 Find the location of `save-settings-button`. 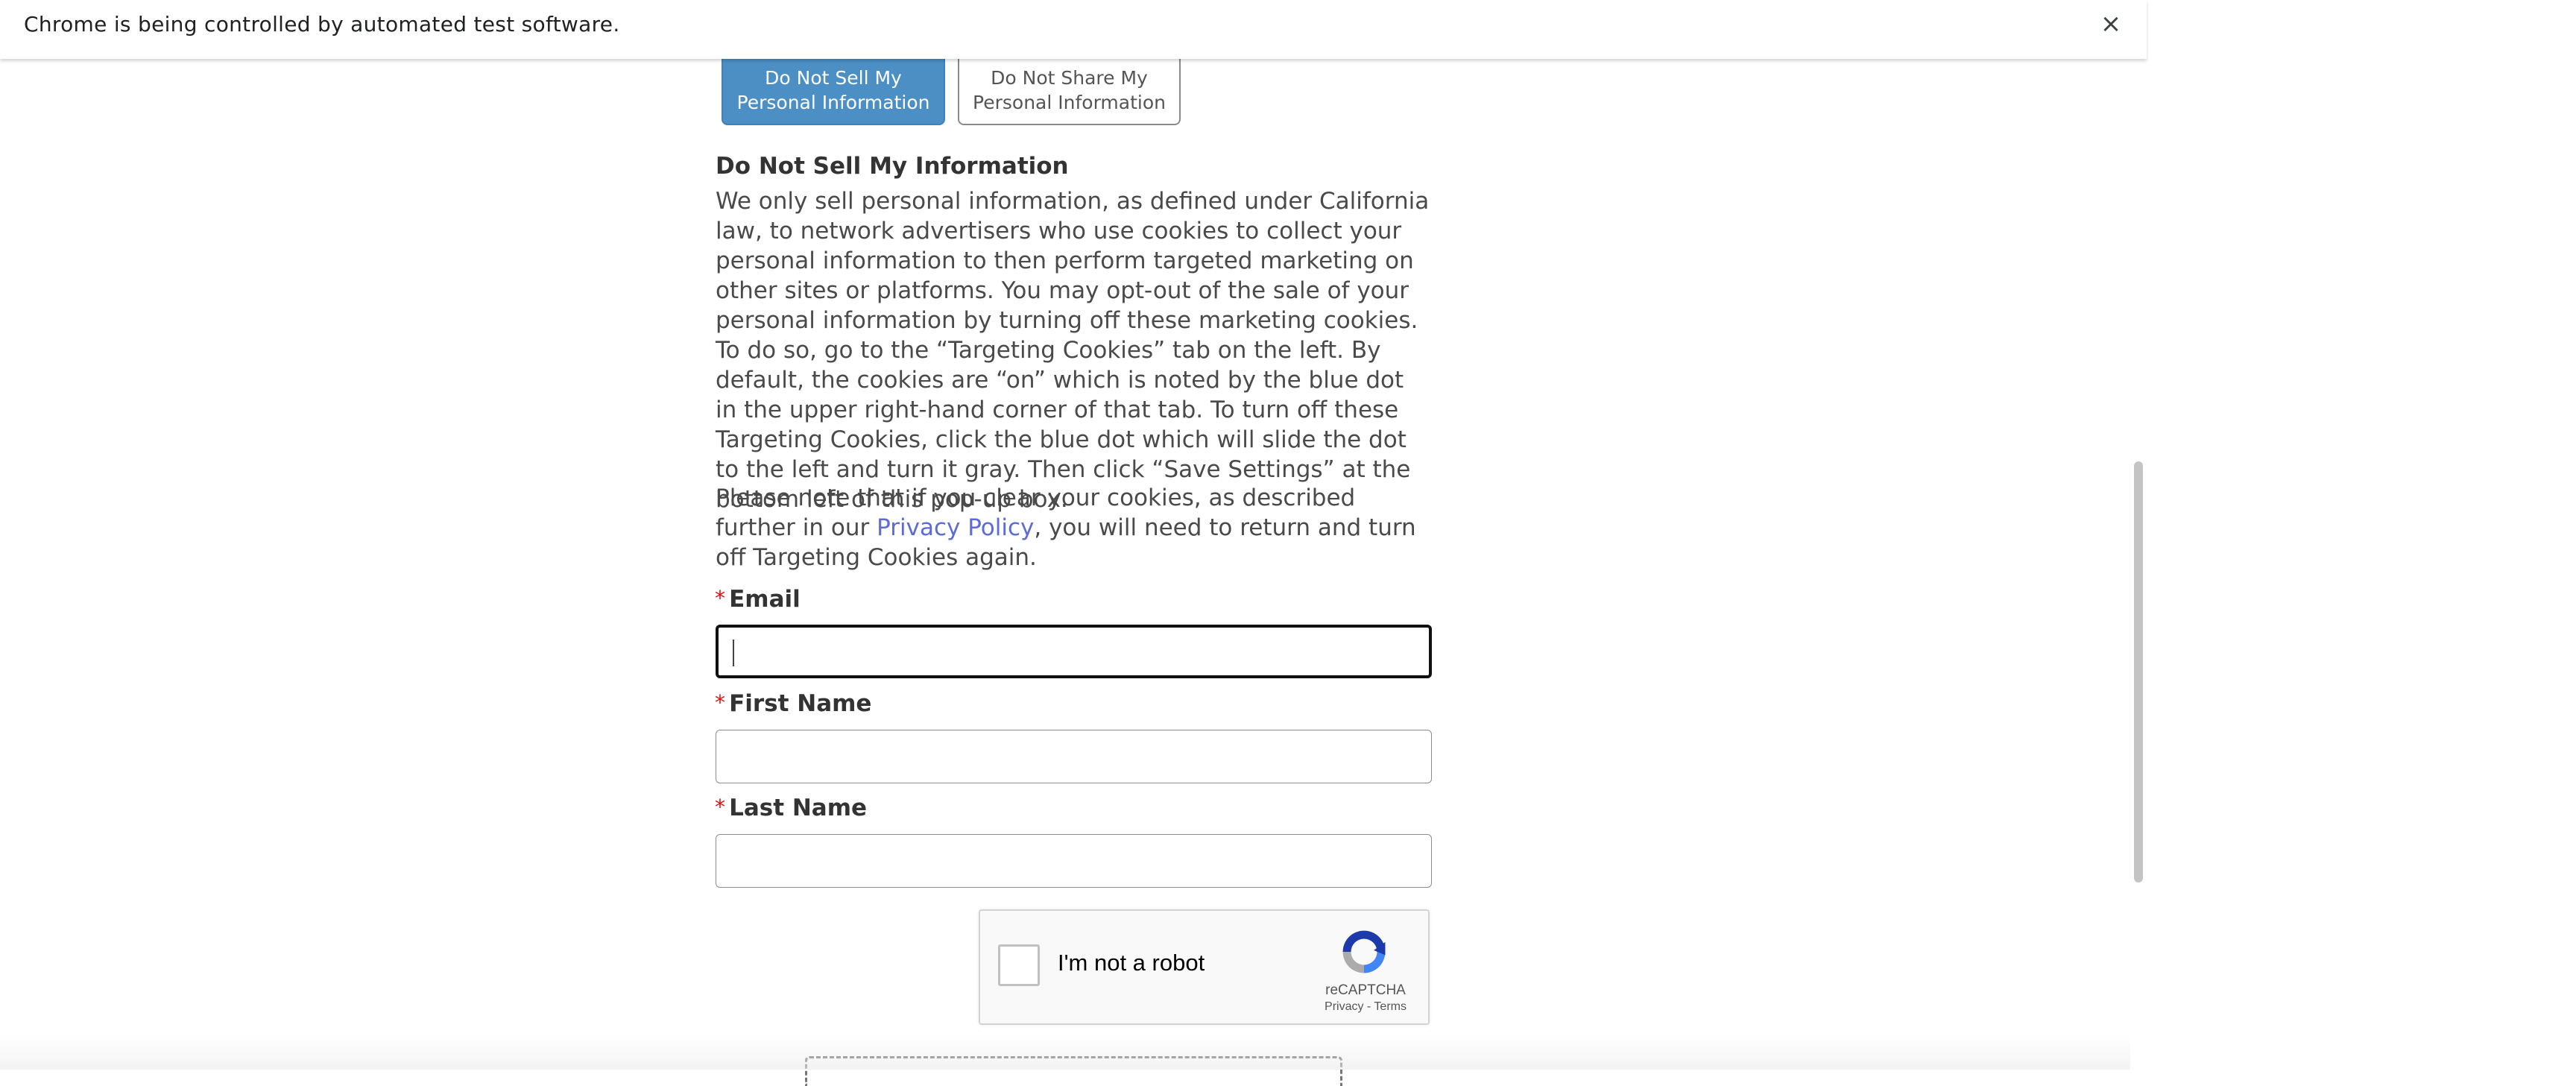

save-settings-button is located at coordinates (1073, 1071).